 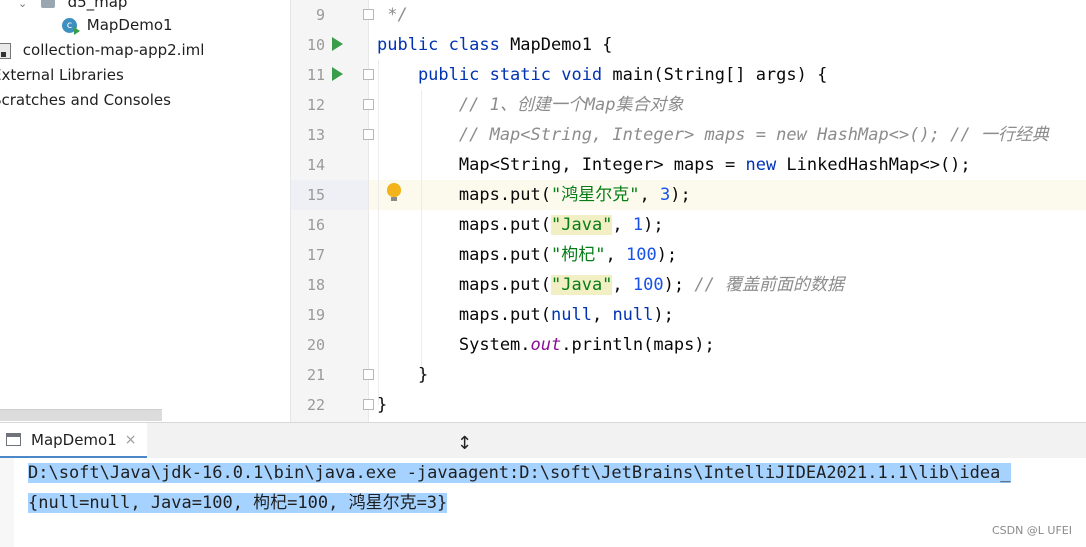 I want to click on line-number: 20, so click(x=315, y=345).